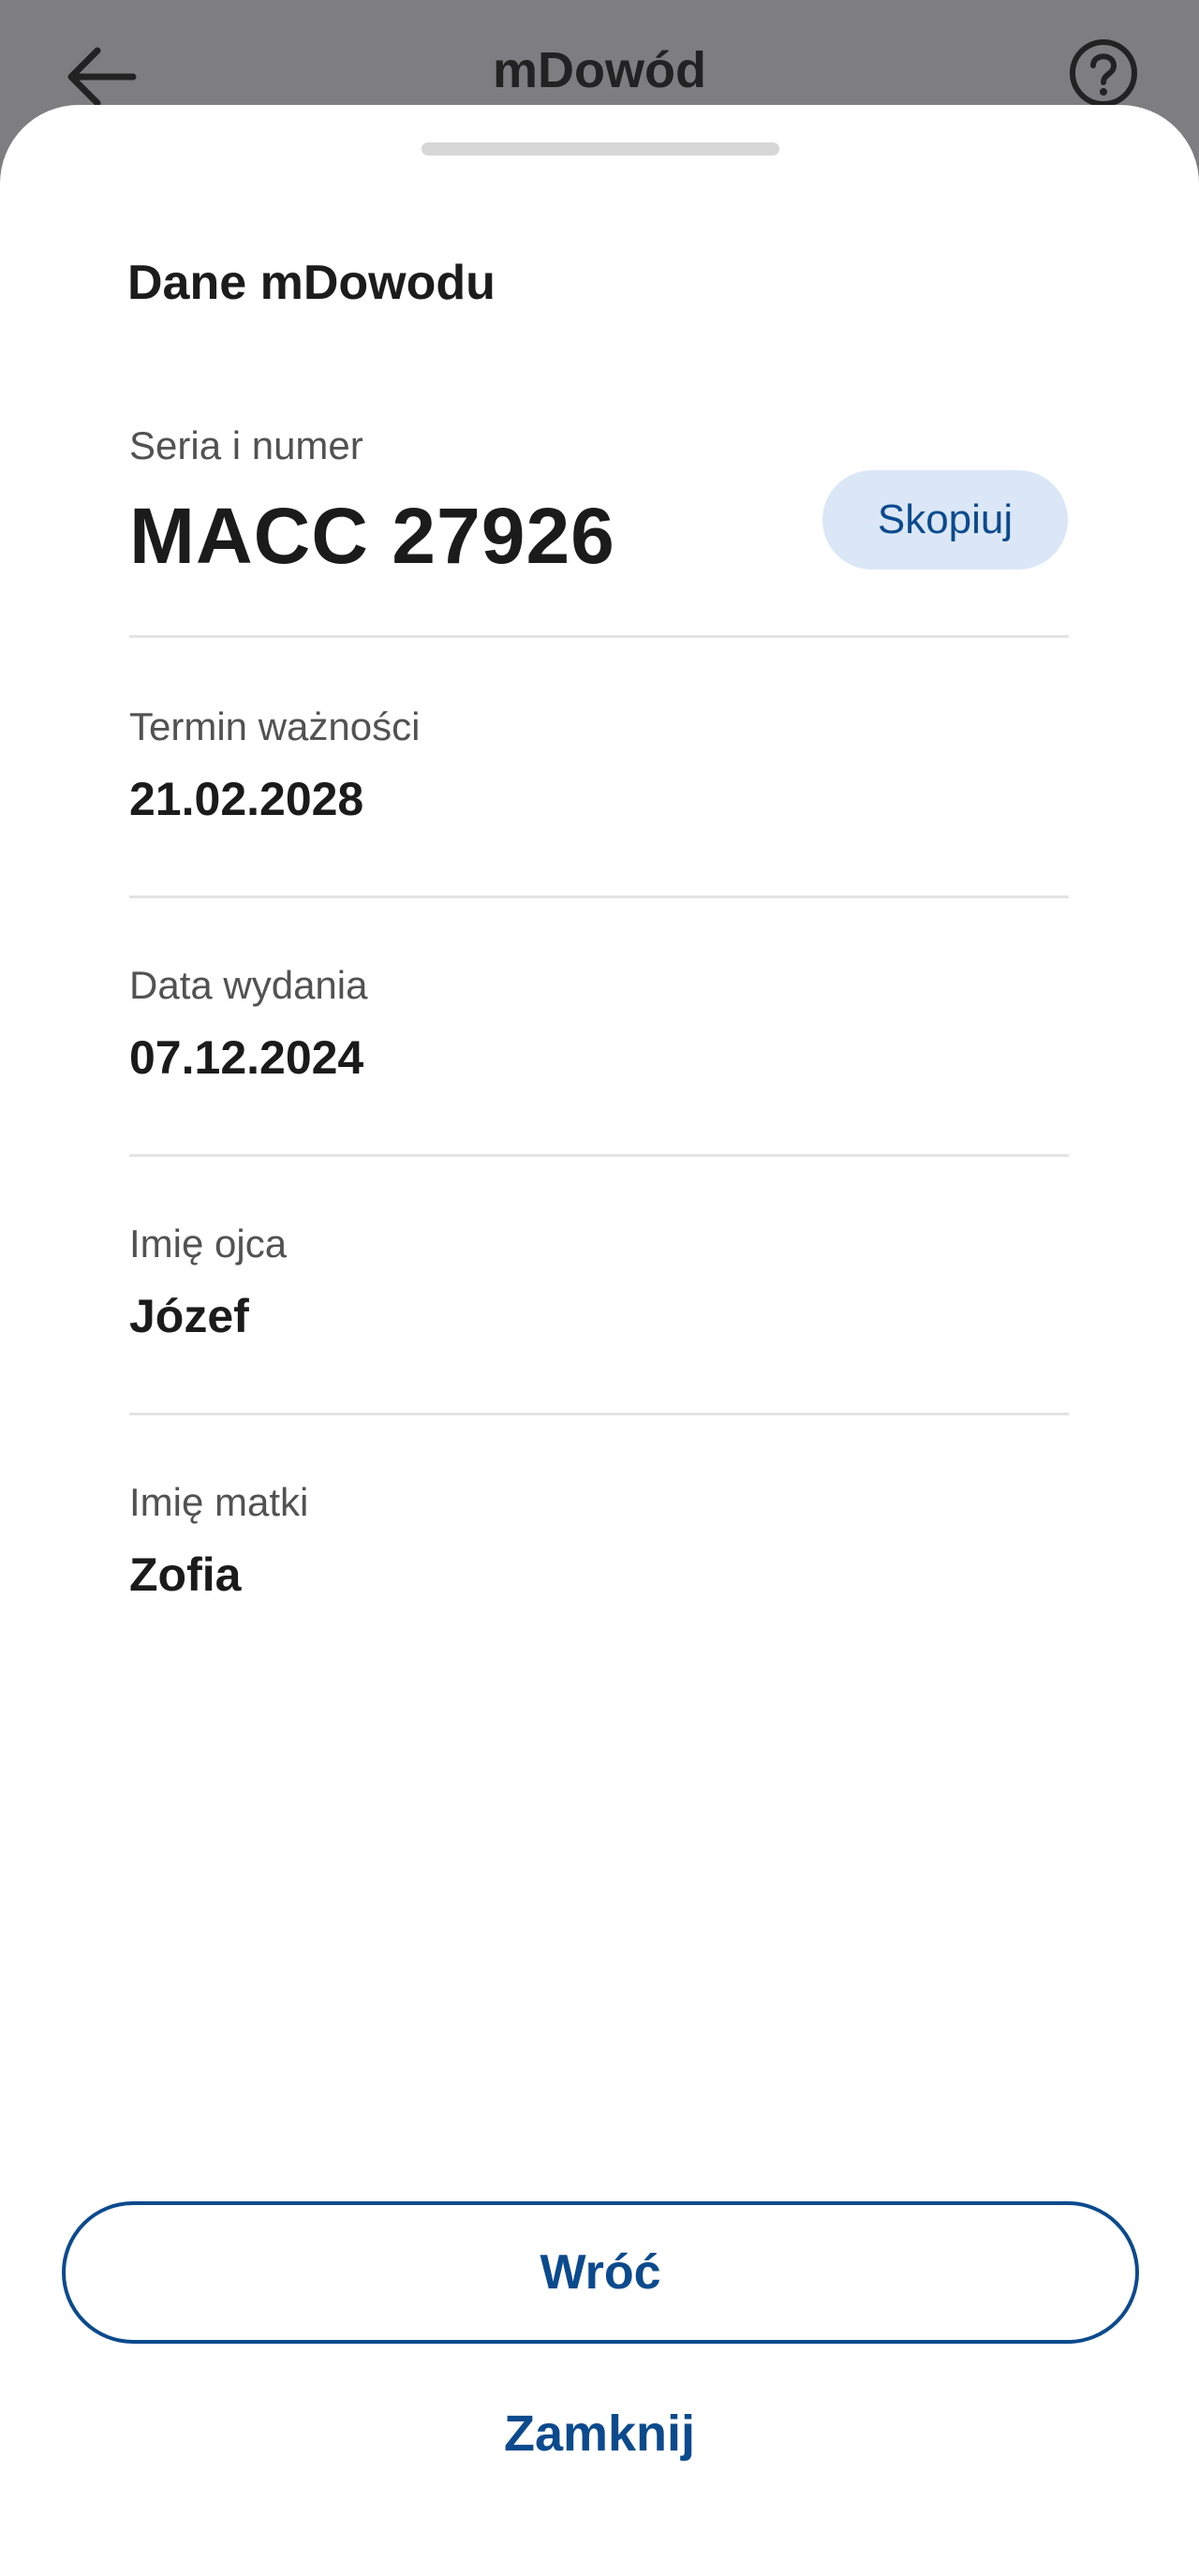  I want to click on copy-button: Skopiuj, so click(945, 520).